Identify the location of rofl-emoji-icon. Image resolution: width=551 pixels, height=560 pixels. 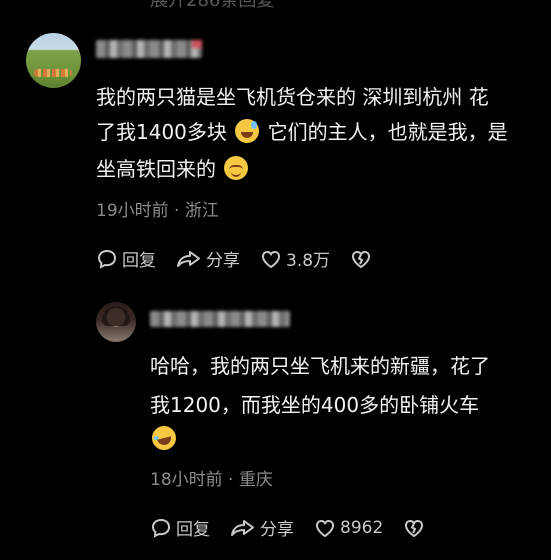
(164, 438).